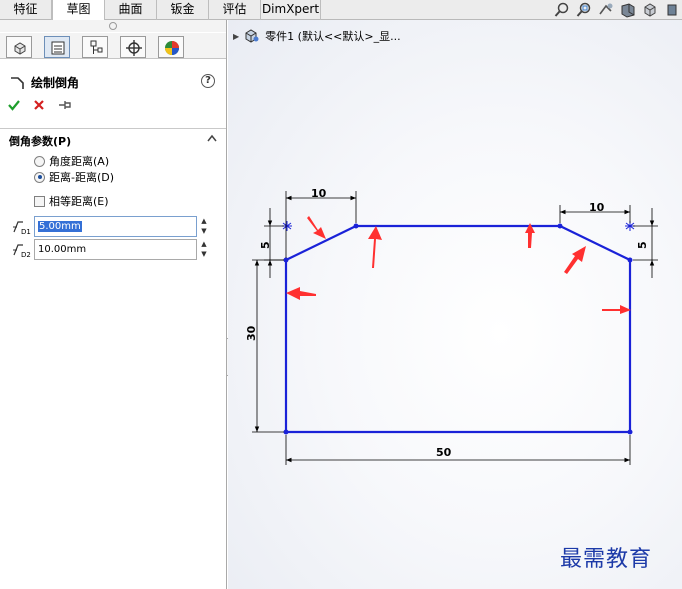 The height and width of the screenshot is (589, 682). I want to click on dim-left-chamfer-height: 5, so click(265, 245).